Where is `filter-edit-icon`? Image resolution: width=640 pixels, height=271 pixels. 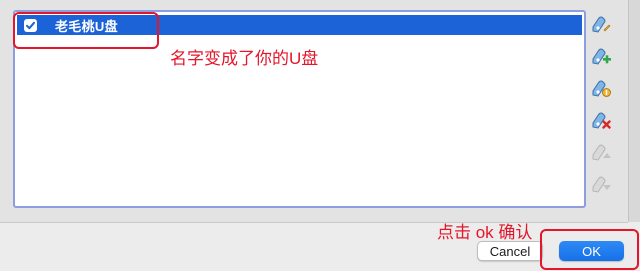
filter-edit-icon is located at coordinates (601, 25).